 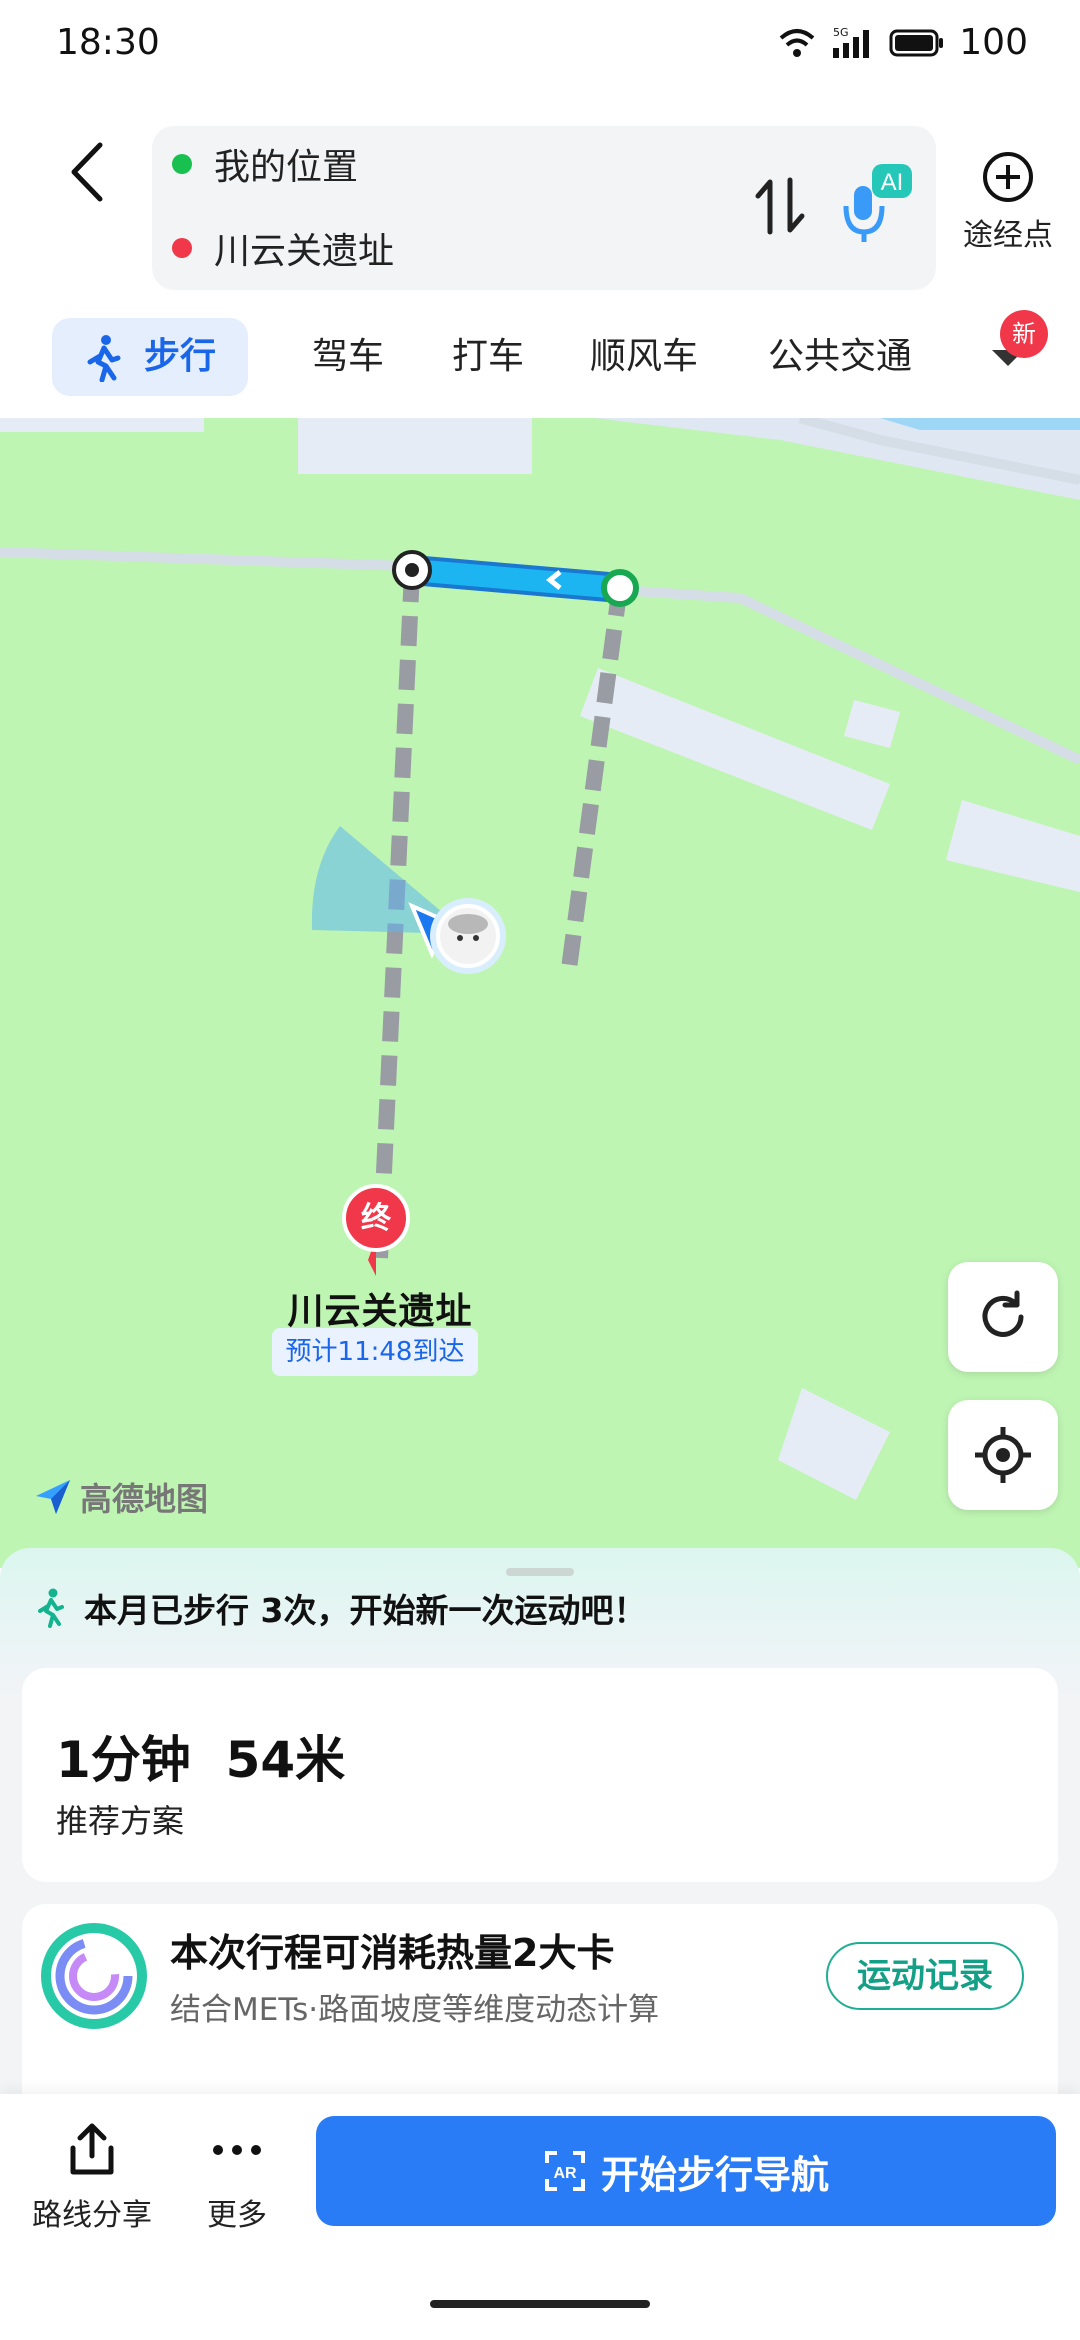 I want to click on tab-walk-label: 步行, so click(x=180, y=356).